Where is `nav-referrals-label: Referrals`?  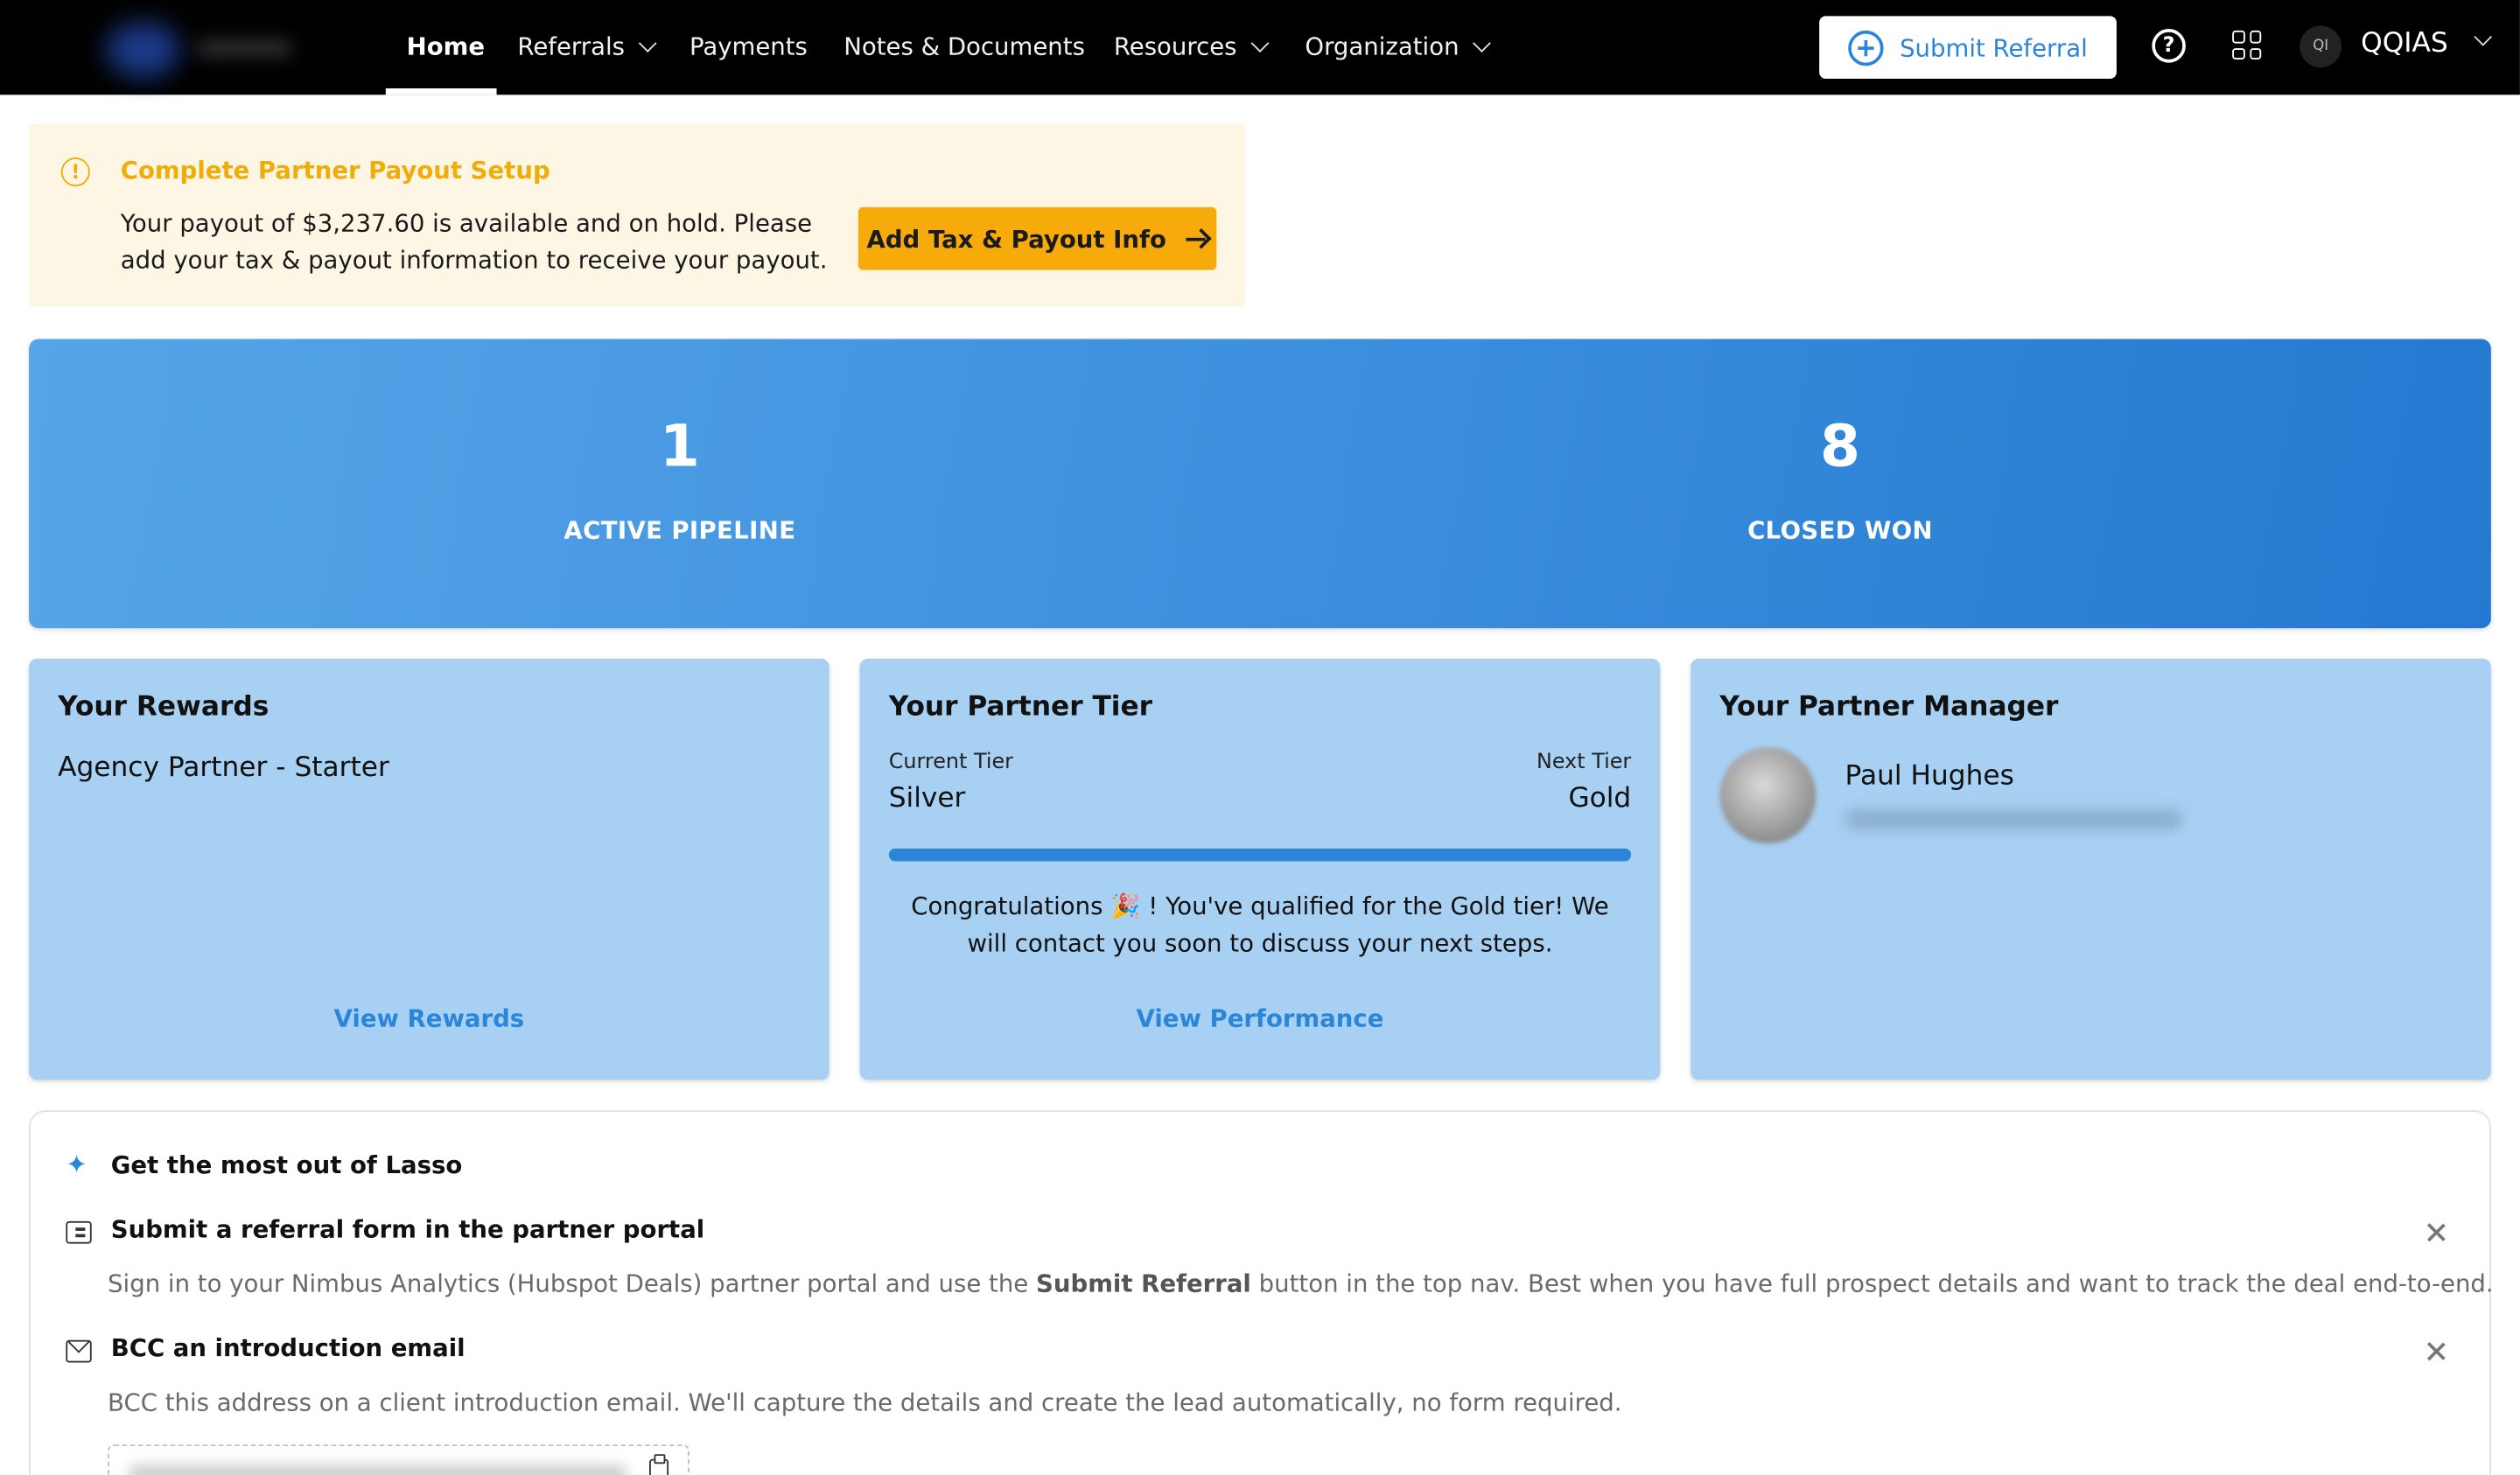 nav-referrals-label: Referrals is located at coordinates (571, 46).